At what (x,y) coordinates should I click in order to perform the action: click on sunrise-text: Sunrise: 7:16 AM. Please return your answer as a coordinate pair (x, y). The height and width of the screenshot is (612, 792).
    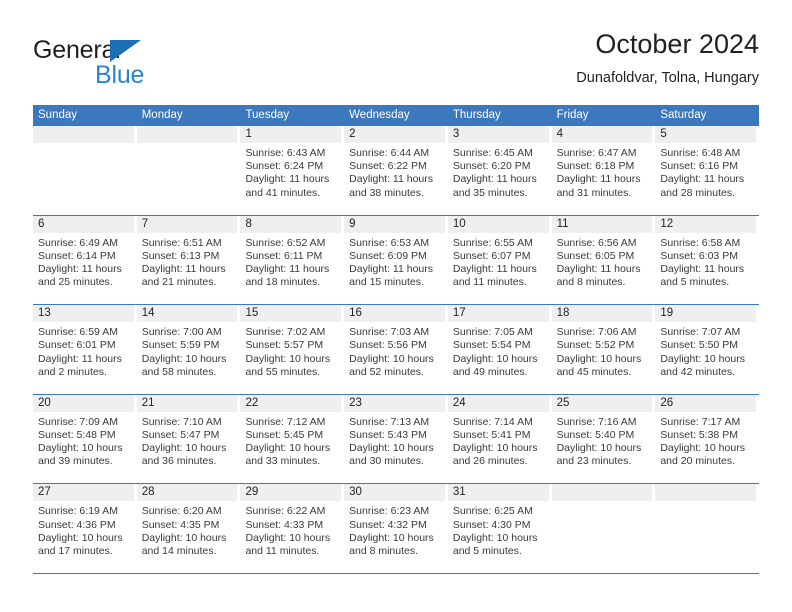
    Looking at the image, I should click on (596, 421).